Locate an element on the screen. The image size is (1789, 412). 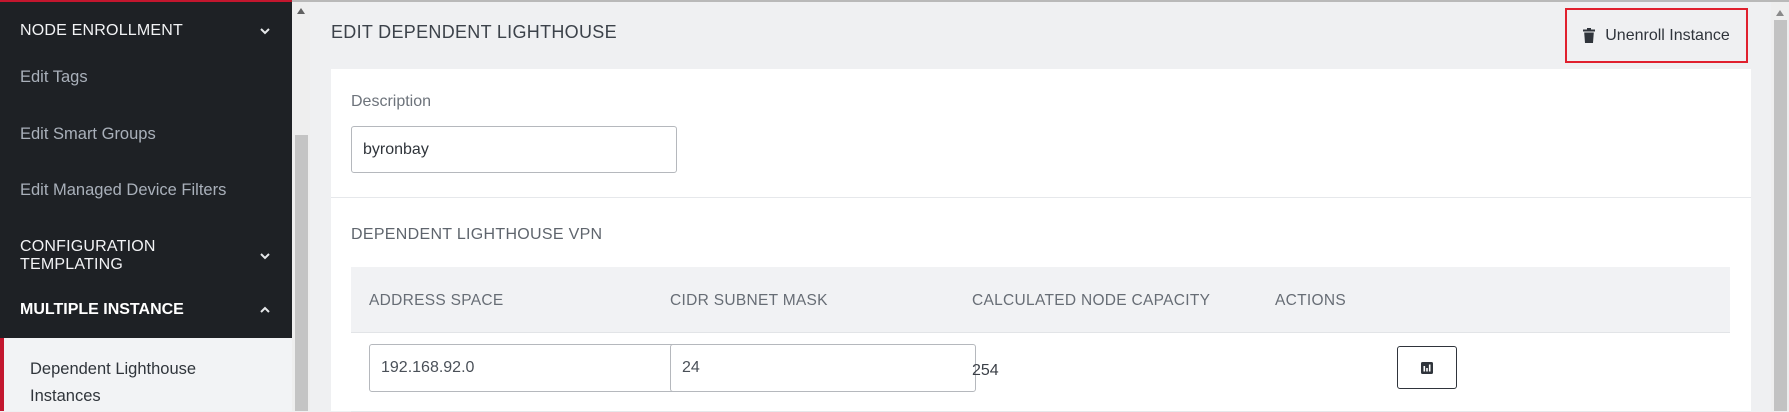
sidebar-item-label: CONFIGURATION TEMPLATING is located at coordinates (88, 255).